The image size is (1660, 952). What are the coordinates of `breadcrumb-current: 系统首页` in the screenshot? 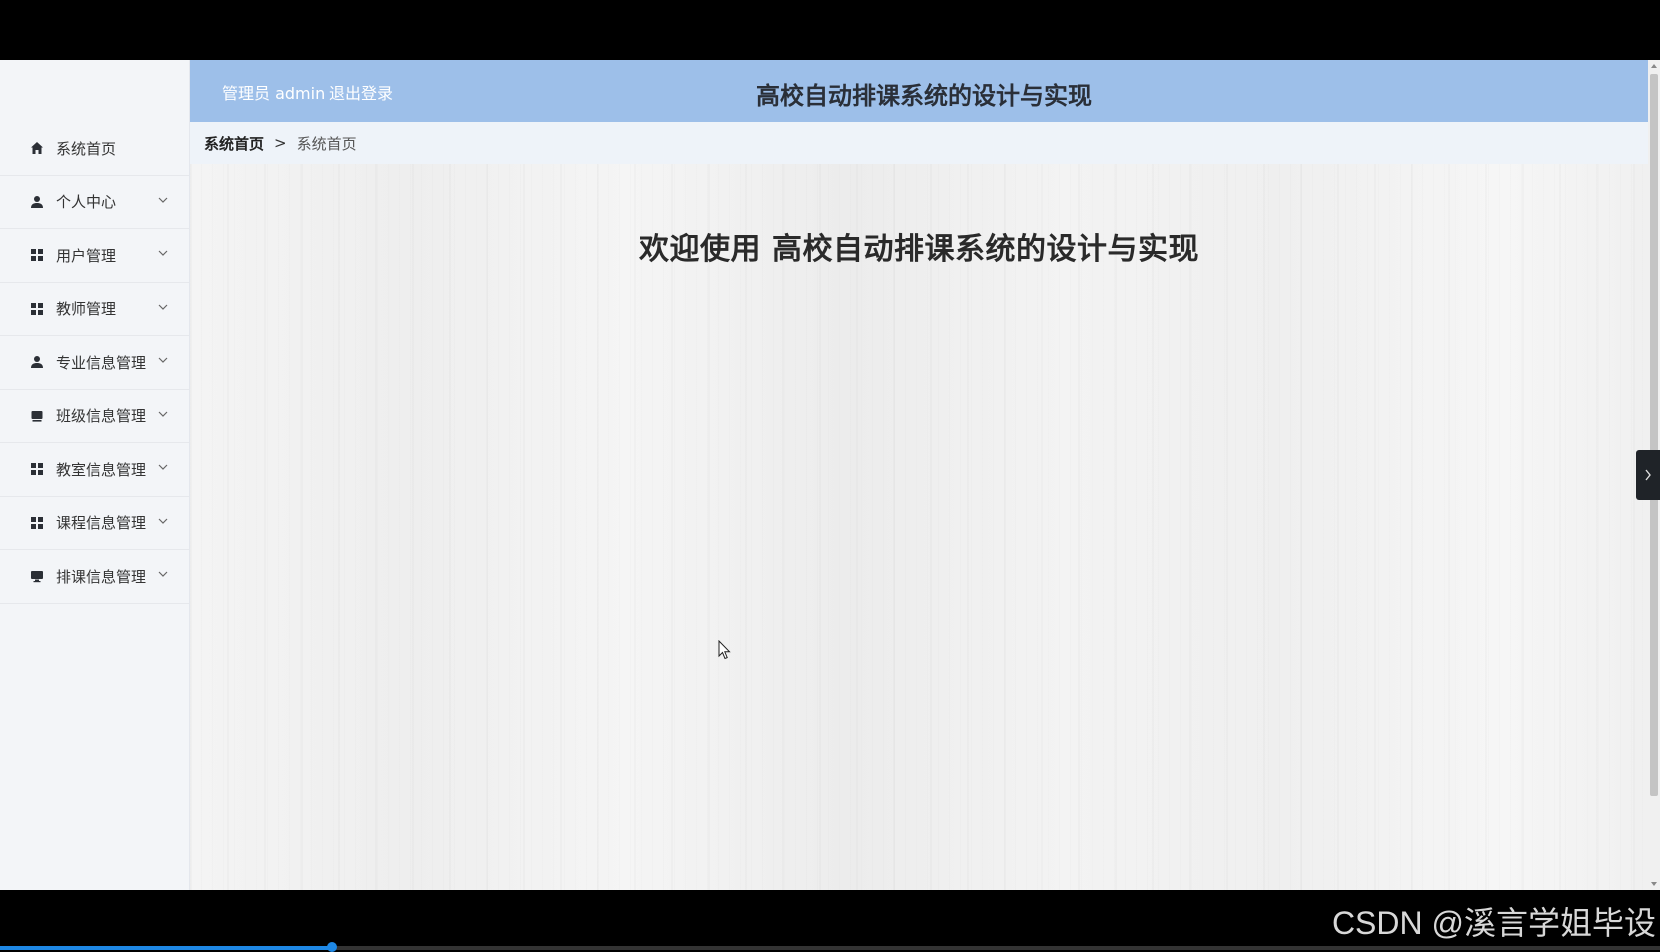 It's located at (326, 143).